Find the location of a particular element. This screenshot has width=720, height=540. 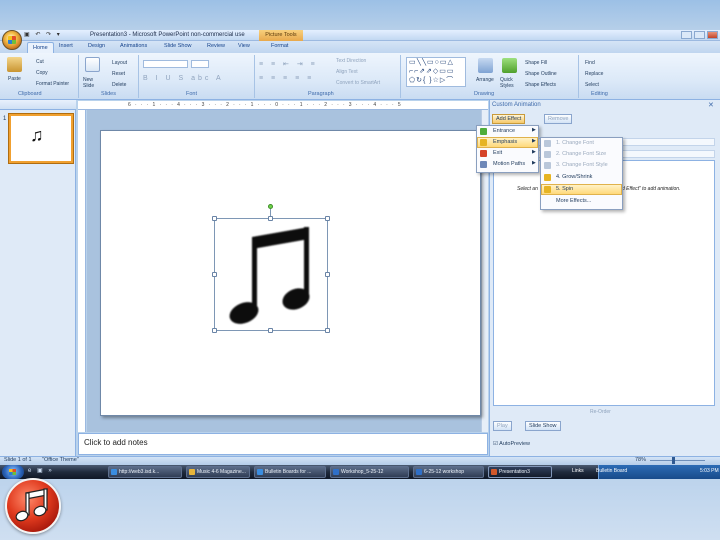

submenu-item-change-font: 1. Change Font is located at coordinates (575, 143).